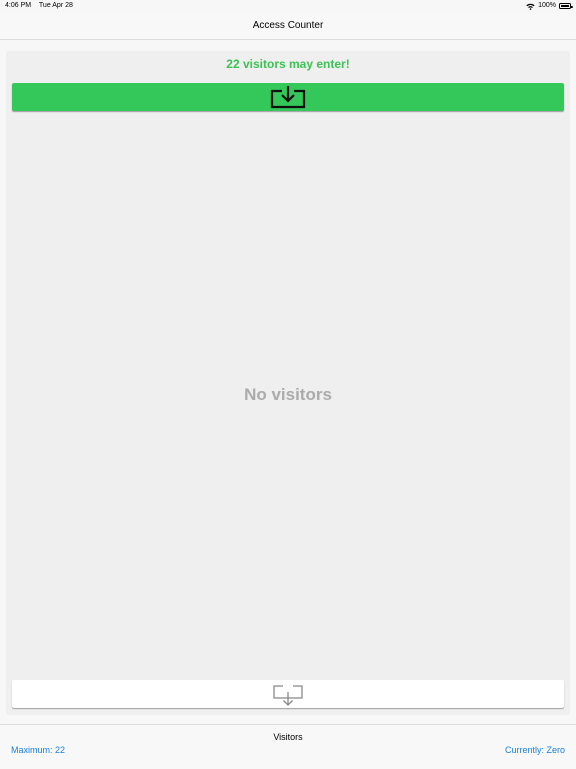  Describe the element at coordinates (288, 6) in the screenshot. I see `status-bar: 4:06 PM Tue Apr 28 100%` at that location.